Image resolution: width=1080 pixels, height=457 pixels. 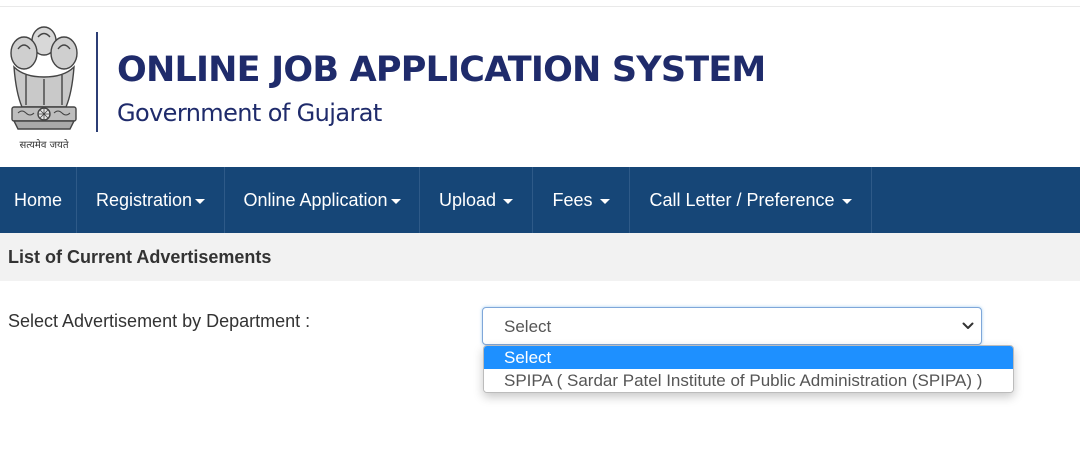 I want to click on dropdown-option-select: Select, so click(x=748, y=357).